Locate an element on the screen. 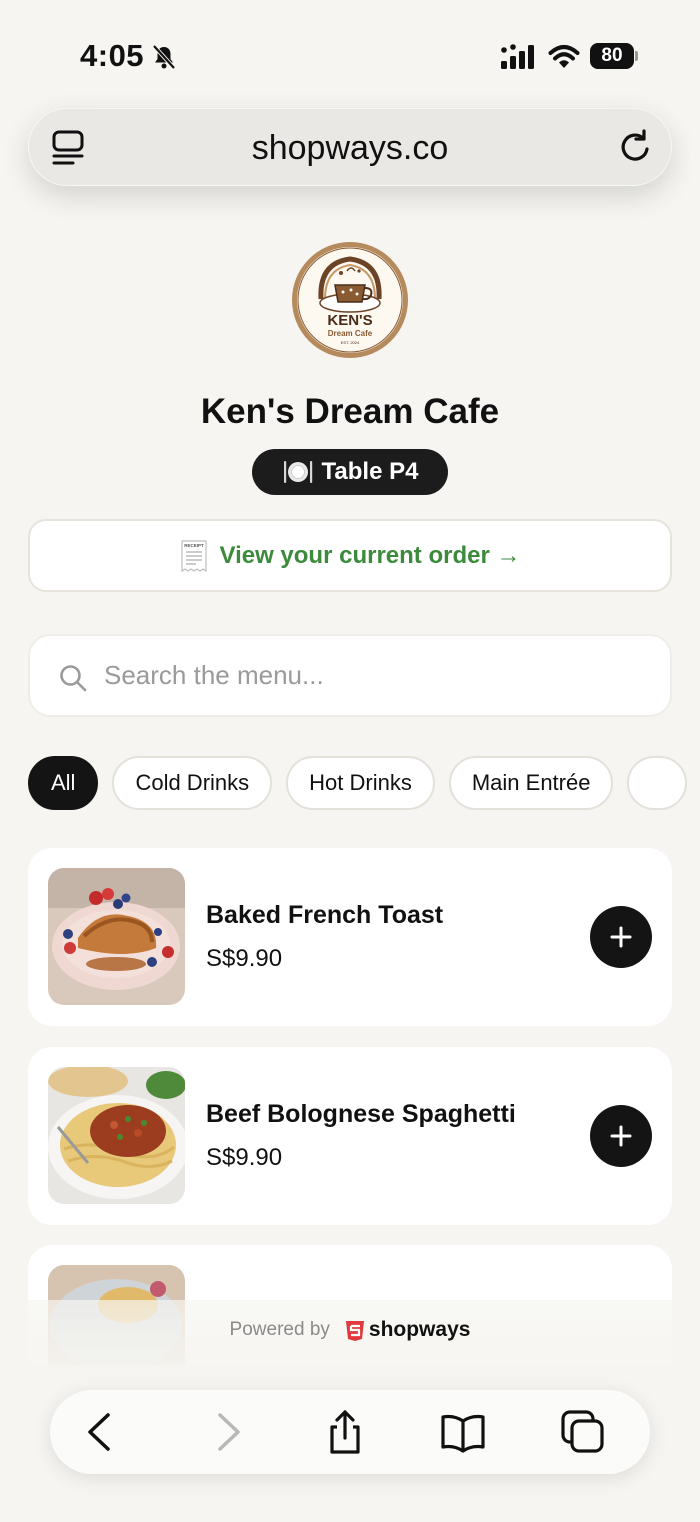 This screenshot has height=1522, width=700. plate-cutlery-icon is located at coordinates (297, 472).